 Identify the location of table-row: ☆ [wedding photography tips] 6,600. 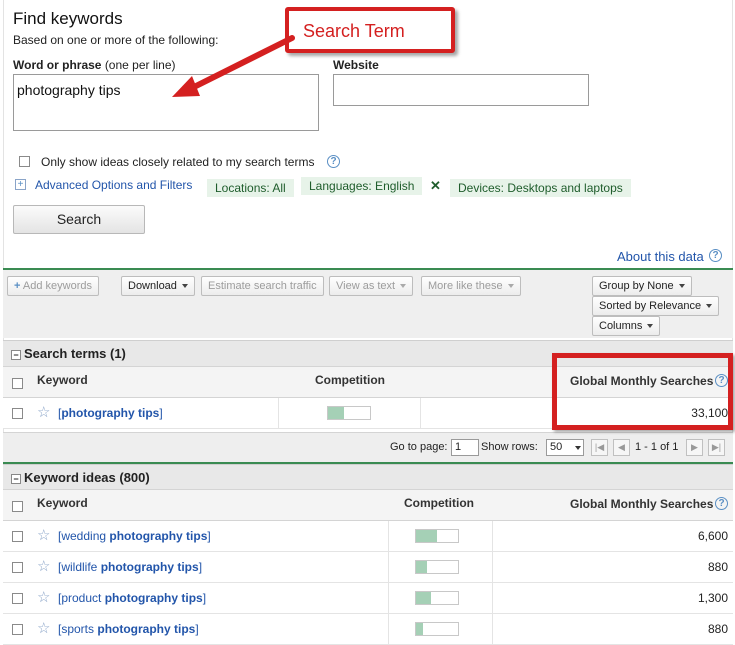
(368, 536).